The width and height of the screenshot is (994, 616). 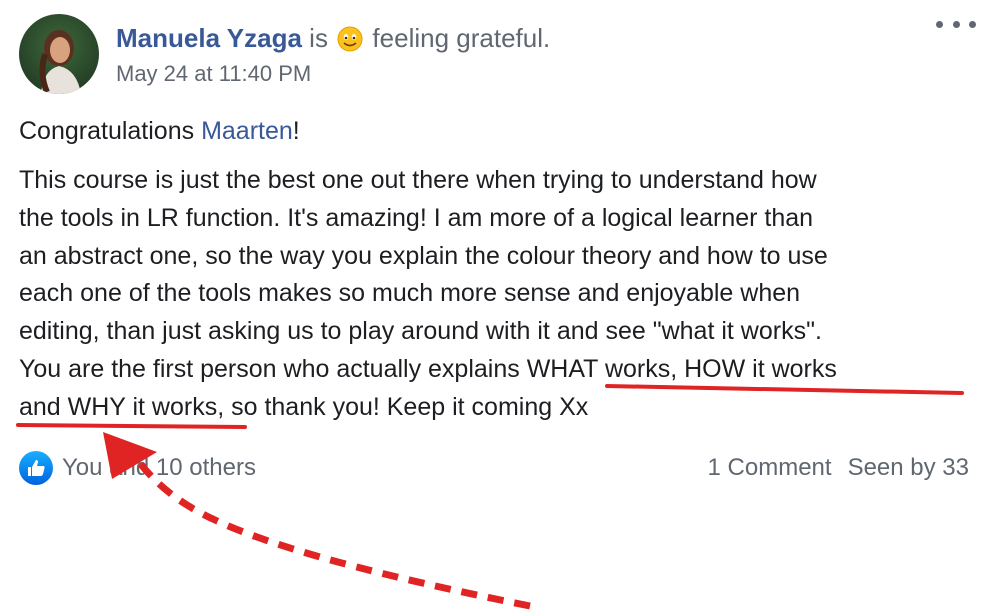 I want to click on mention-link: Maarten, so click(x=247, y=131).